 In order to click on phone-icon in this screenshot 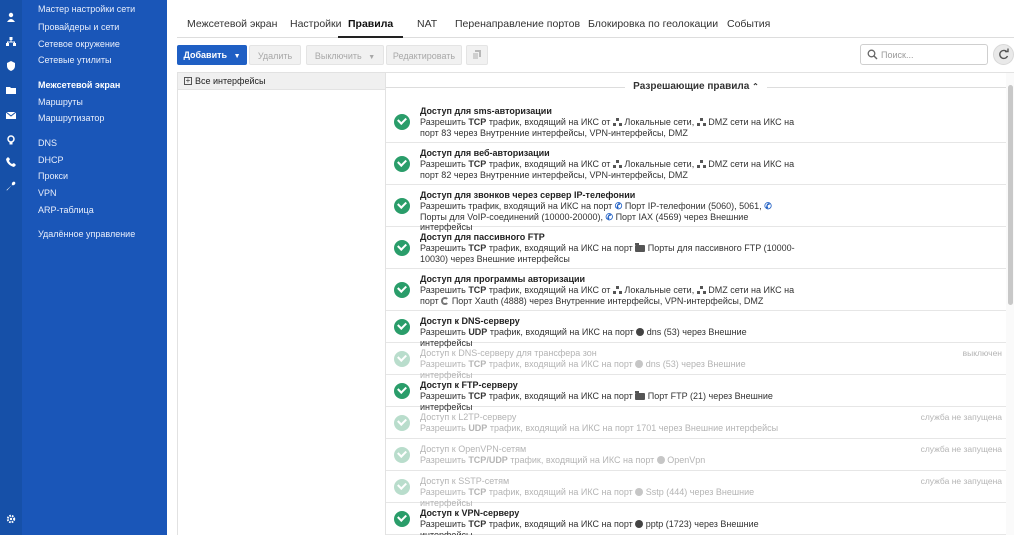, I will do `click(11, 162)`.